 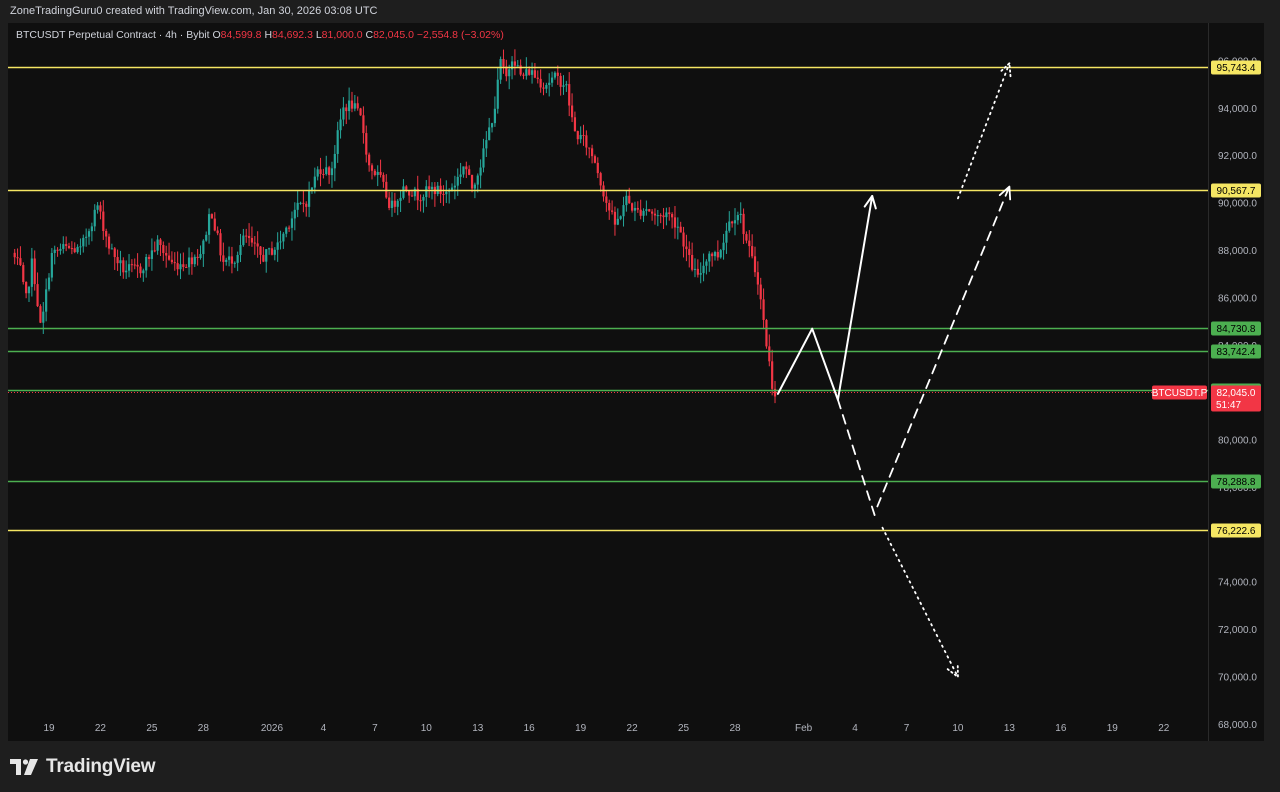 What do you see at coordinates (1236, 329) in the screenshot?
I see `level-tag-label: 84,730.8` at bounding box center [1236, 329].